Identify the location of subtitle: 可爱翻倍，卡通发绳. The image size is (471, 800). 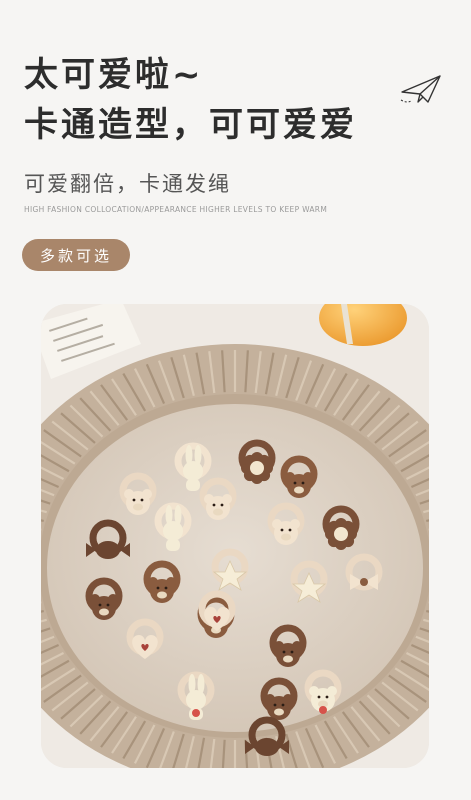
(127, 184).